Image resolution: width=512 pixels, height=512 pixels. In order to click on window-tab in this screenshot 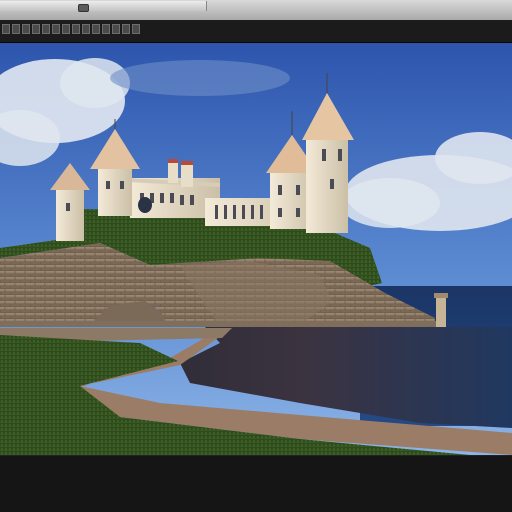, I will do `click(103, 6)`.